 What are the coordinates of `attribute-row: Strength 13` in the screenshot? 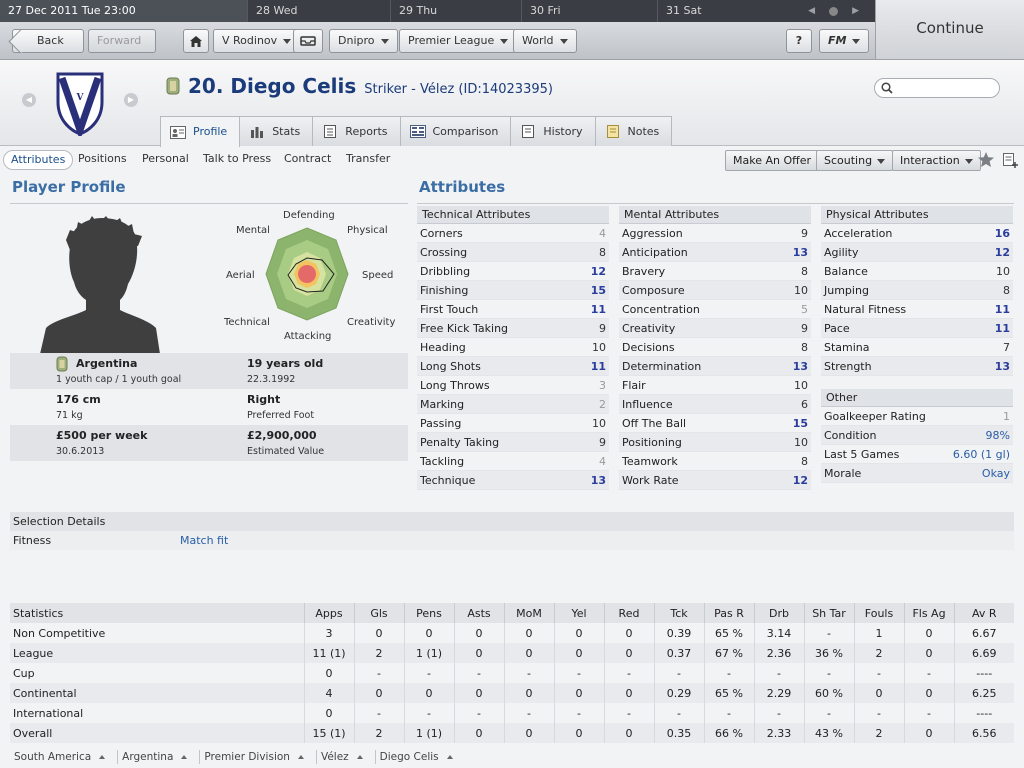 It's located at (917, 366).